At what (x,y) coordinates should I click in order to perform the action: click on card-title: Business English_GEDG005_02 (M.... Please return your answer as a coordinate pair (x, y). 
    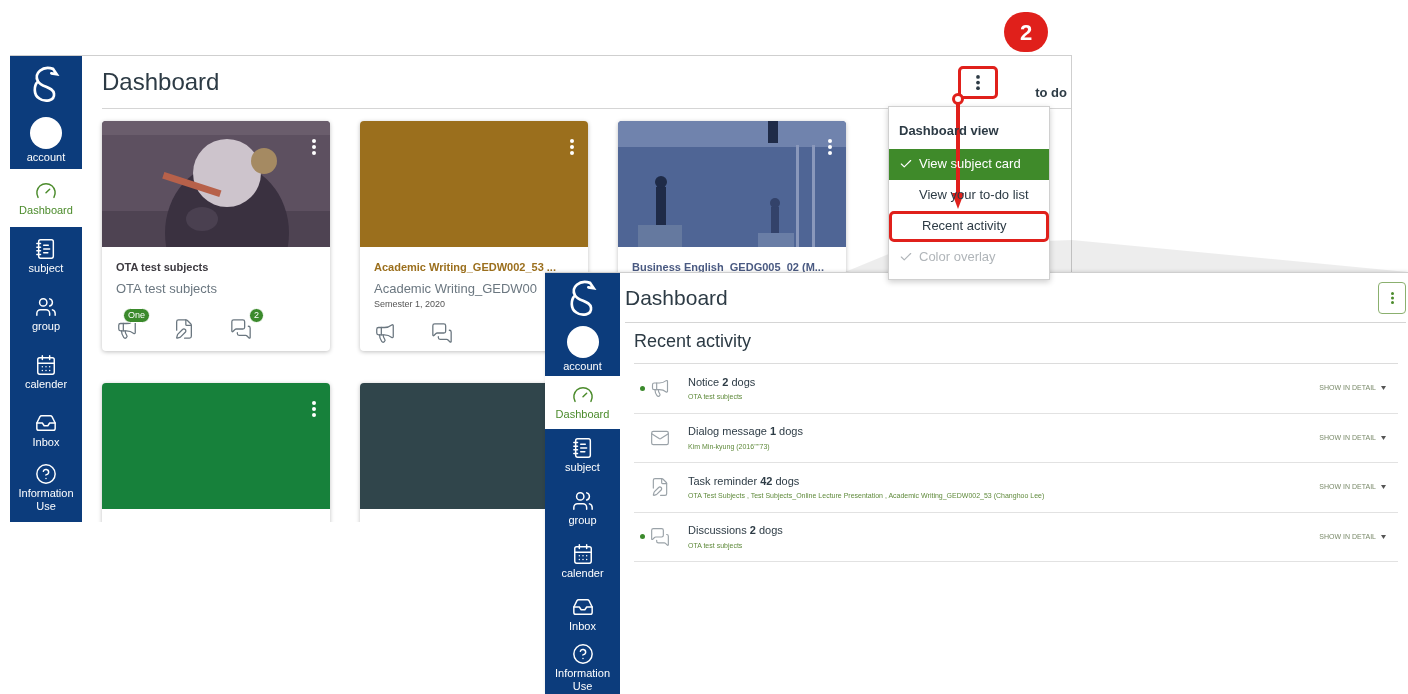
    Looking at the image, I should click on (732, 267).